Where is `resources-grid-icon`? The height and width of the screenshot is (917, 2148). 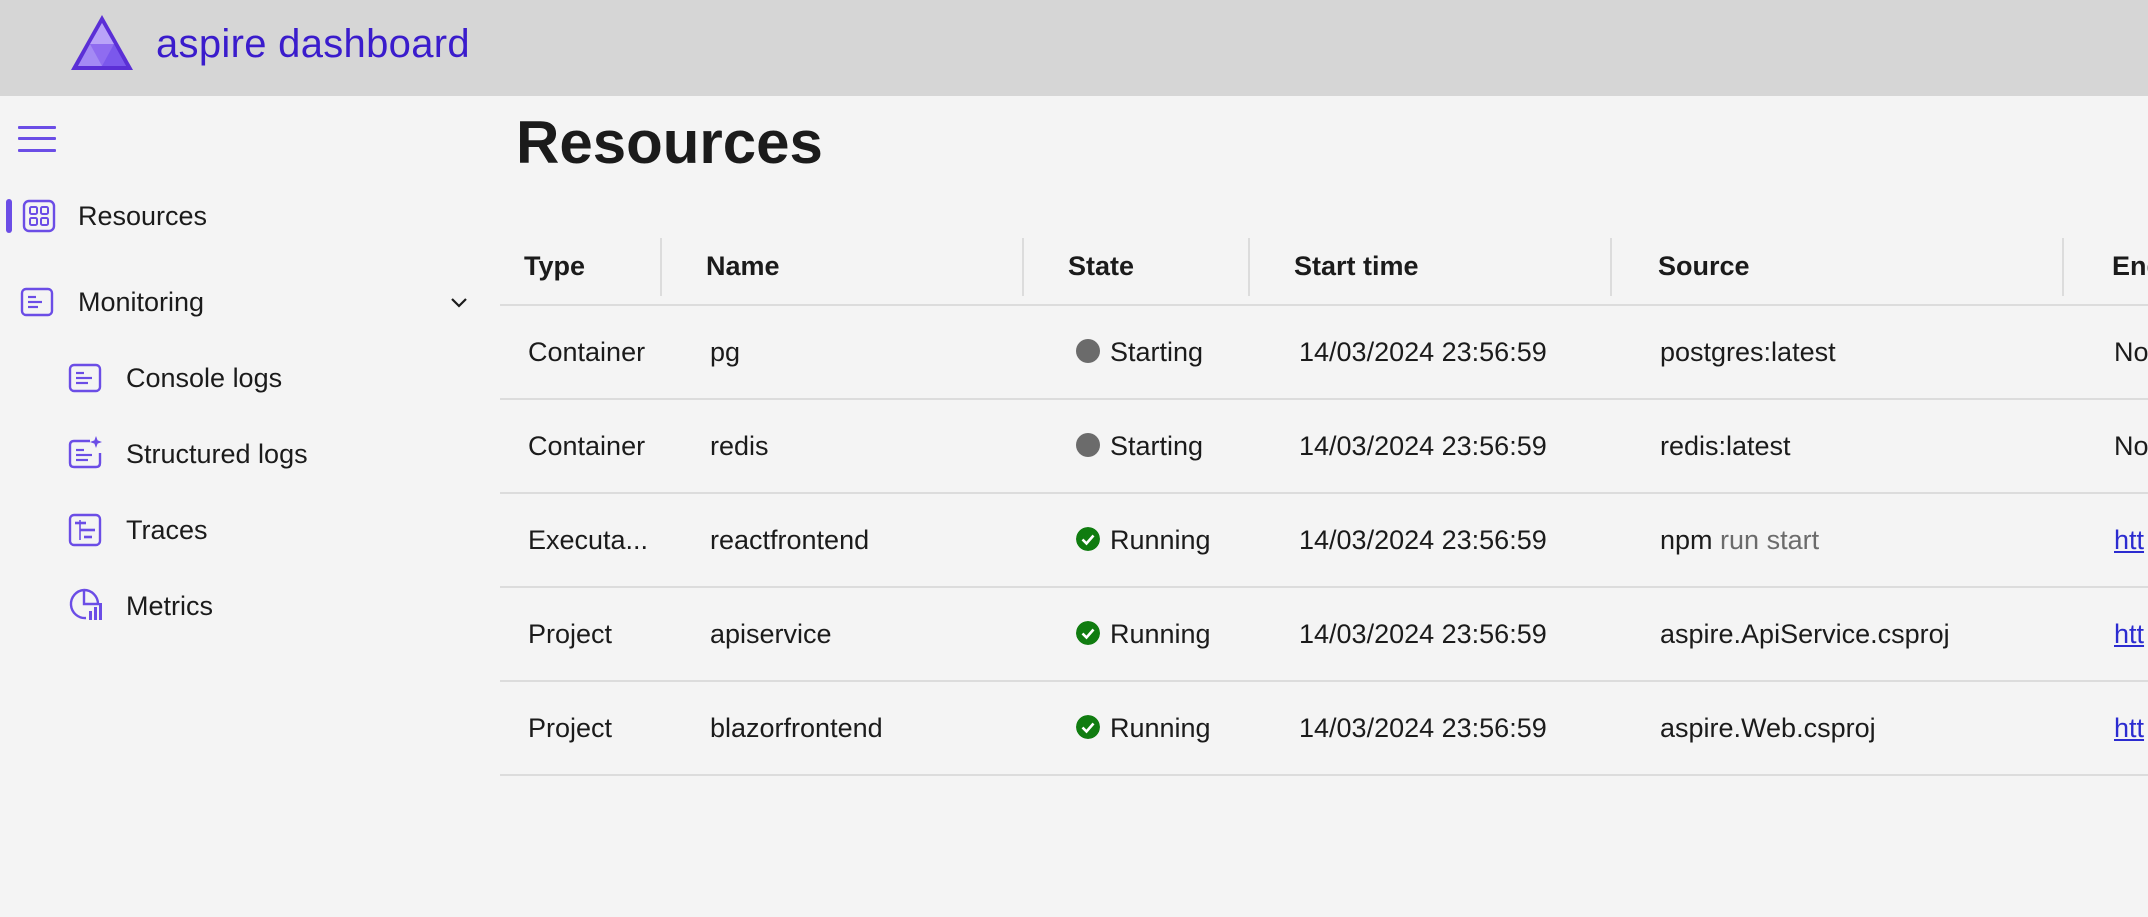 resources-grid-icon is located at coordinates (39, 216).